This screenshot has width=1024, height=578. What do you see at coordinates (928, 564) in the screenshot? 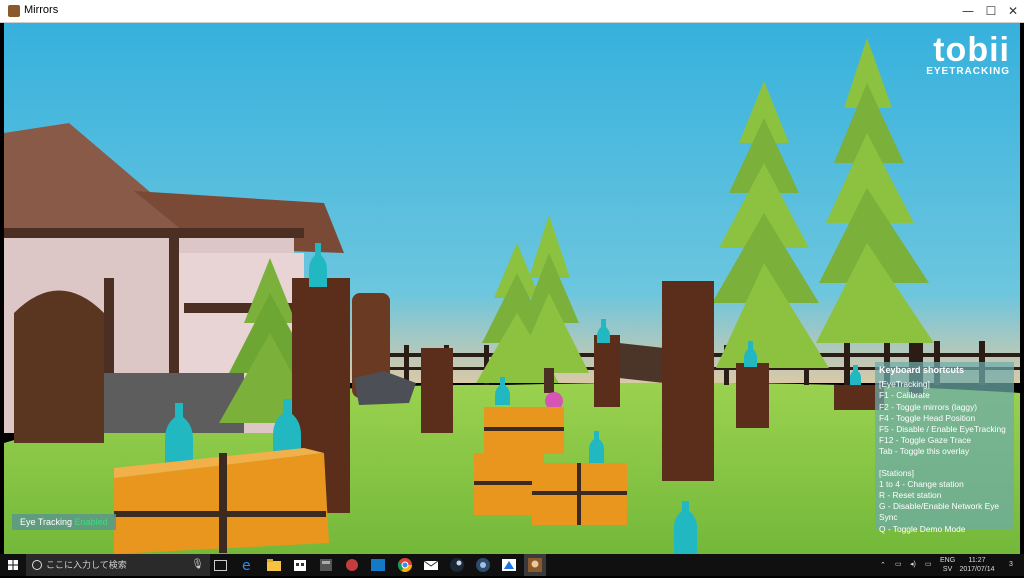
I see `battery-icon: ▭` at bounding box center [928, 564].